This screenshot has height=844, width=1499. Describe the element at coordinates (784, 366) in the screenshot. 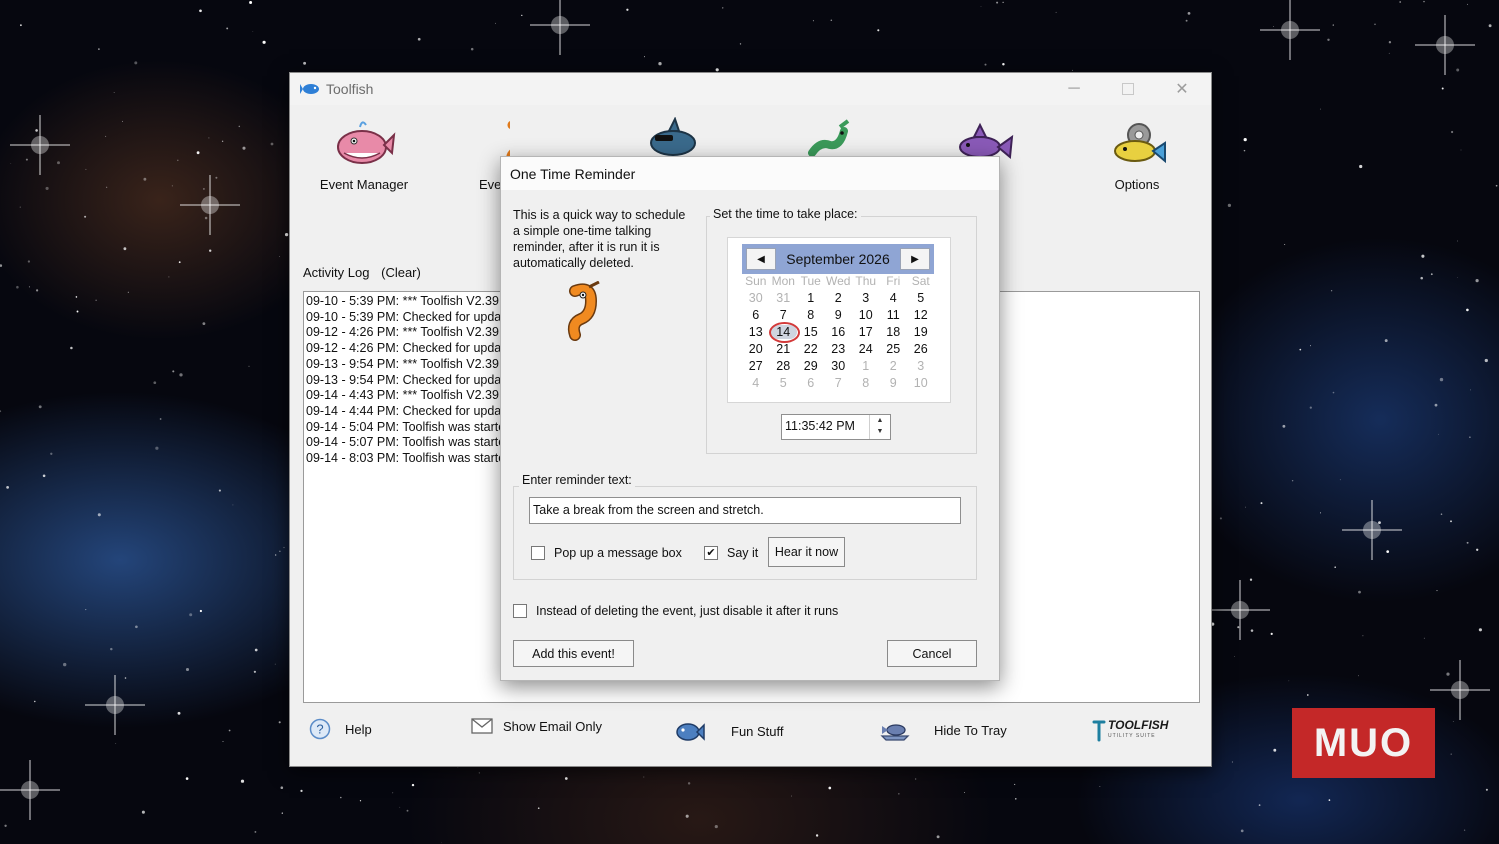

I see `calendar-day: 28` at that location.